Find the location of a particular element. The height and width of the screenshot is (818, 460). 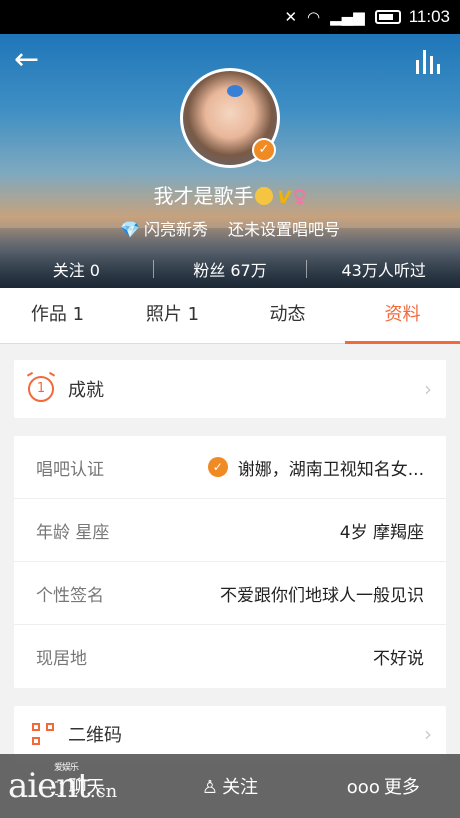

tab-activity: 动态 is located at coordinates (287, 315).